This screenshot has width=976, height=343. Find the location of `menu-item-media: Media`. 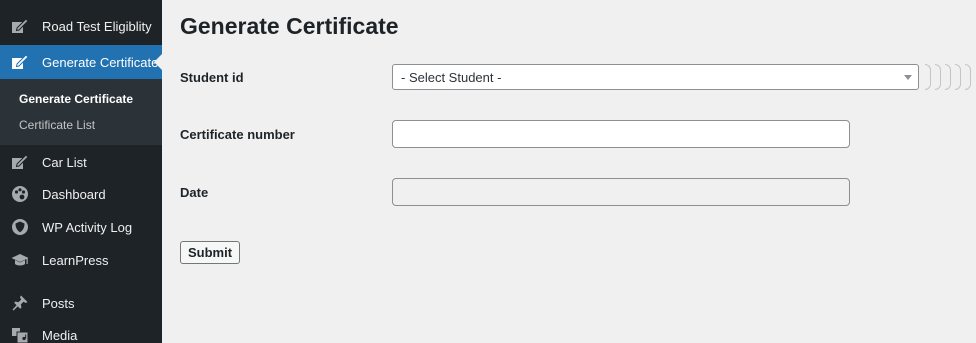

menu-item-media: Media is located at coordinates (81, 330).